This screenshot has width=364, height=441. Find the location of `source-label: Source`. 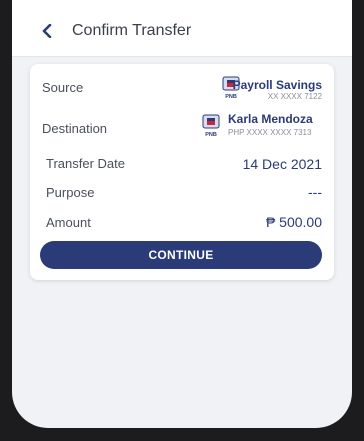

source-label: Source is located at coordinates (63, 87).